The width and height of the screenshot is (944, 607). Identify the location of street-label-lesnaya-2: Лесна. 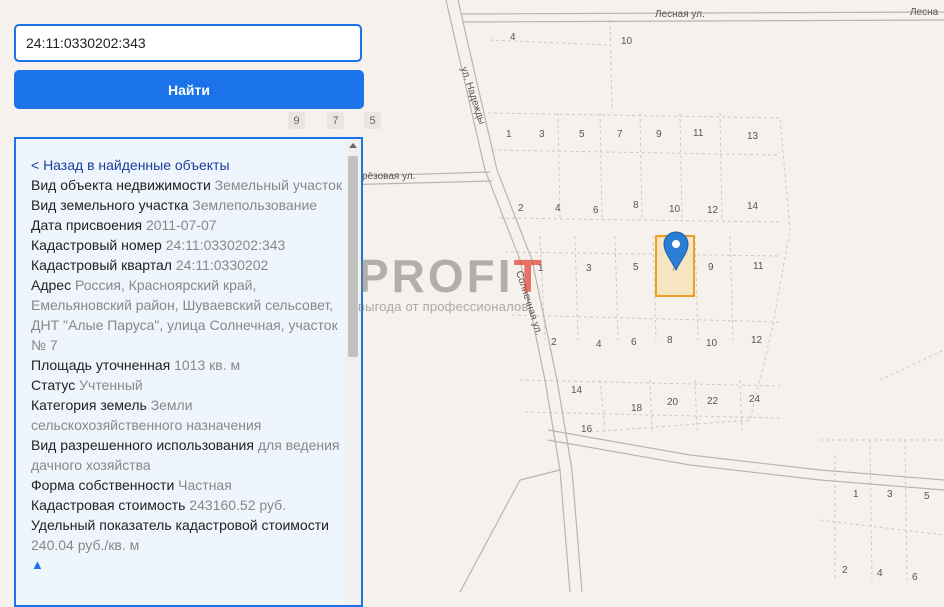
(924, 12).